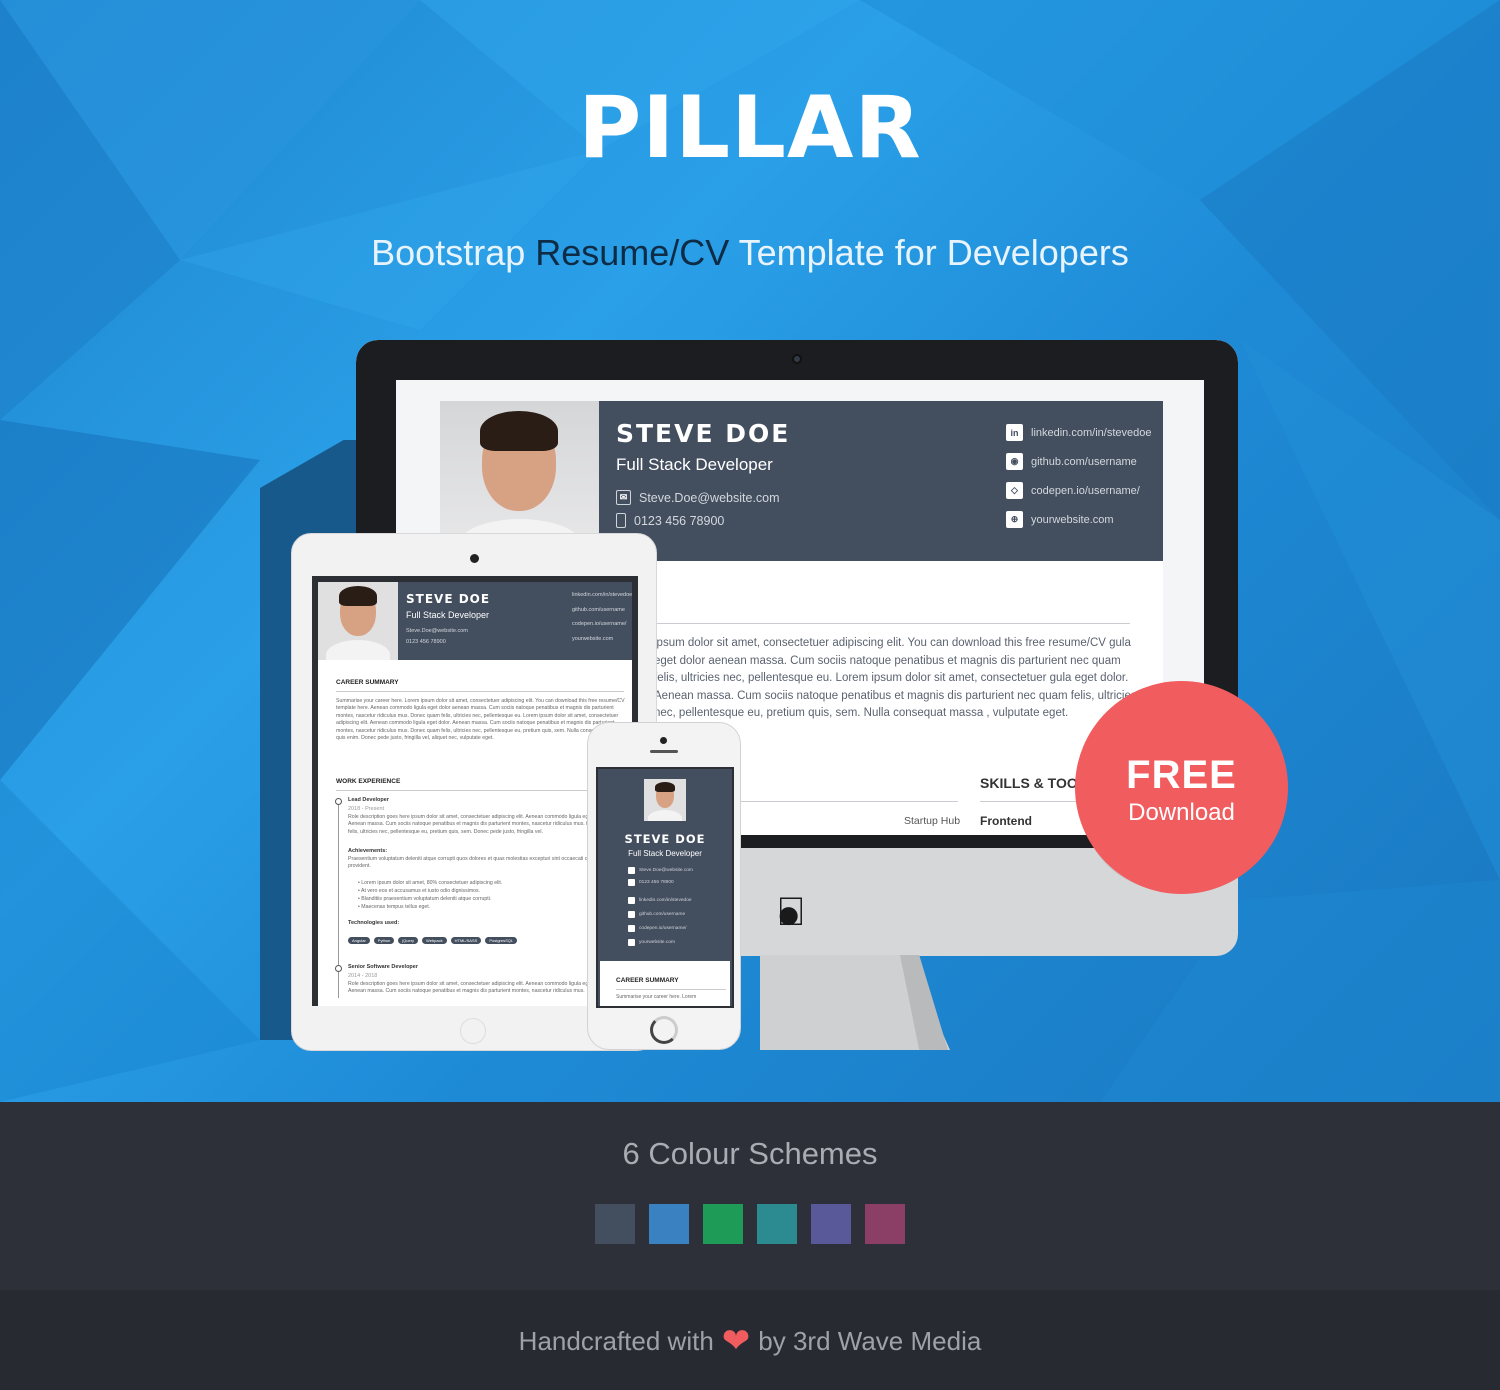 Image resolution: width=1500 pixels, height=1390 pixels. What do you see at coordinates (664, 1030) in the screenshot?
I see `home-button` at bounding box center [664, 1030].